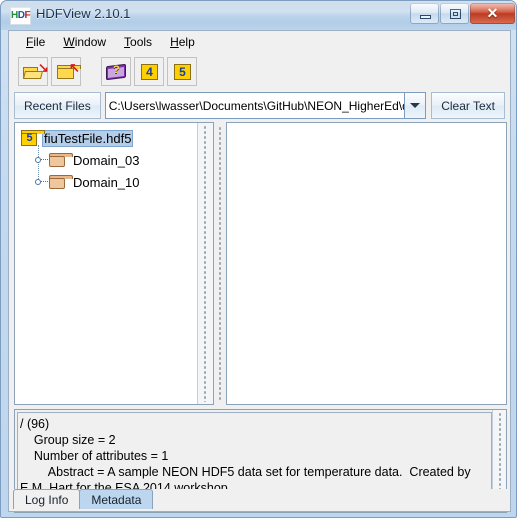  I want to click on menu-file: File, so click(35, 42).